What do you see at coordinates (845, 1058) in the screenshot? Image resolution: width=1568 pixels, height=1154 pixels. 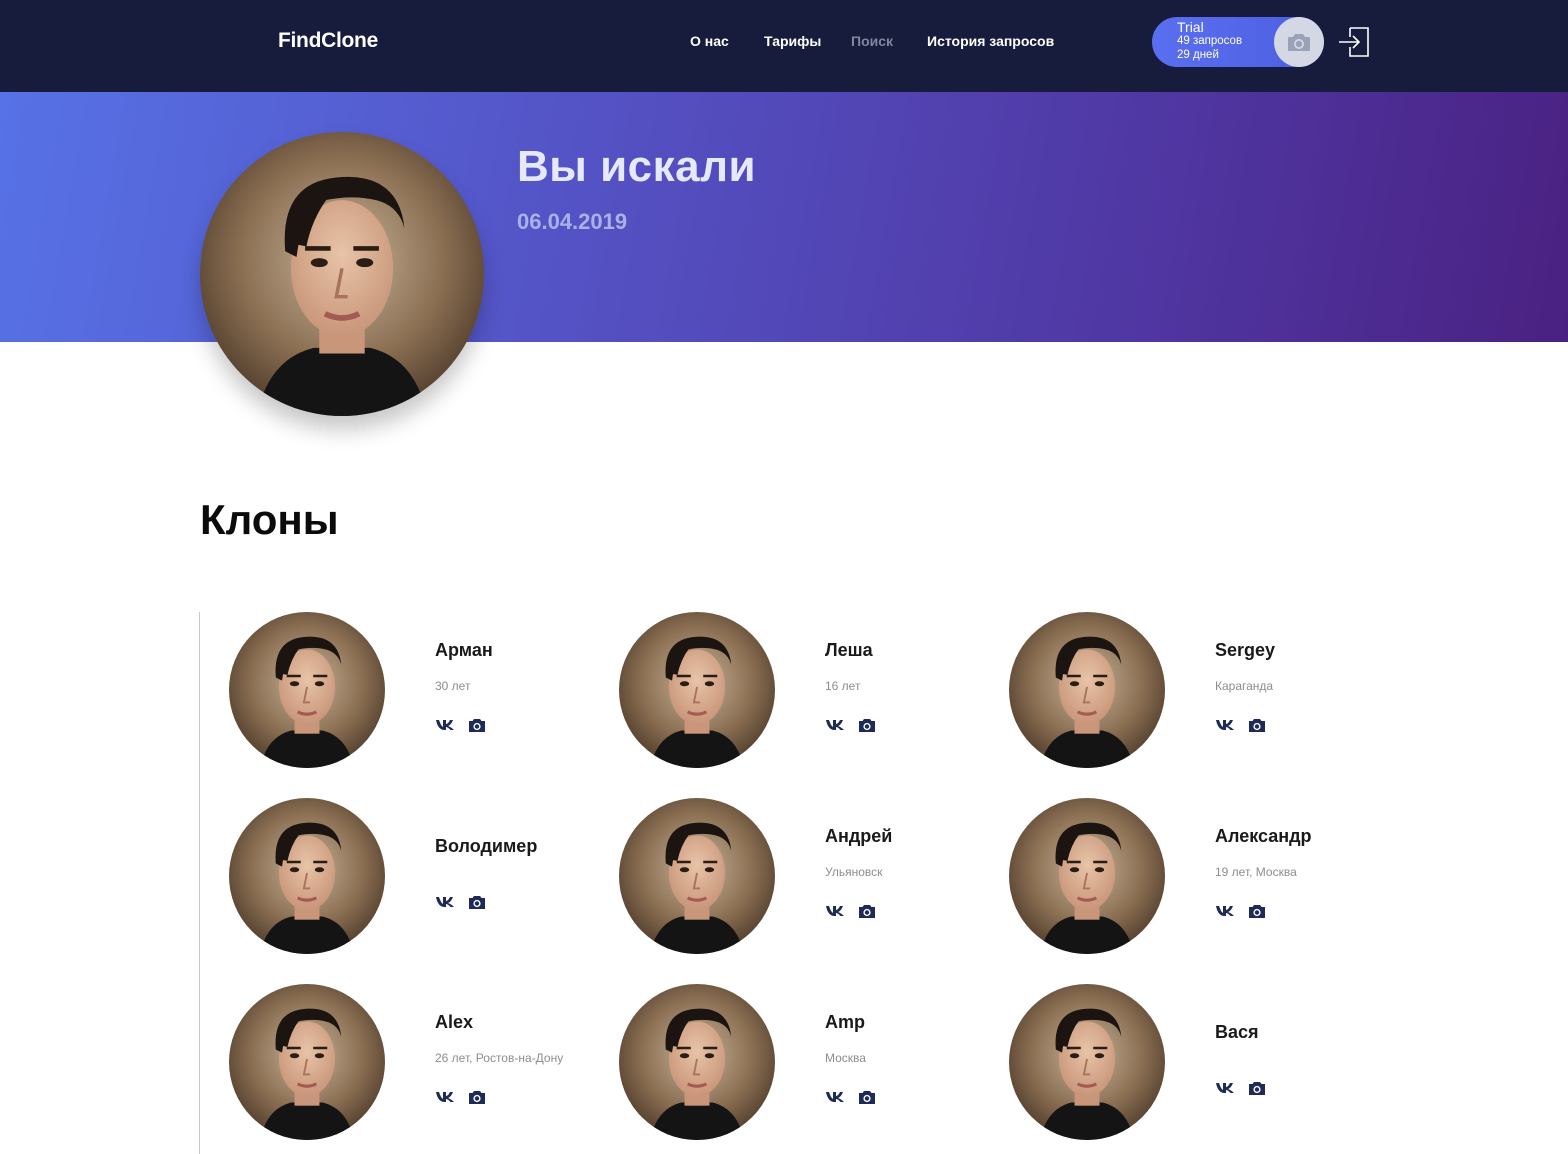 I see `clone-meta: Москва` at bounding box center [845, 1058].